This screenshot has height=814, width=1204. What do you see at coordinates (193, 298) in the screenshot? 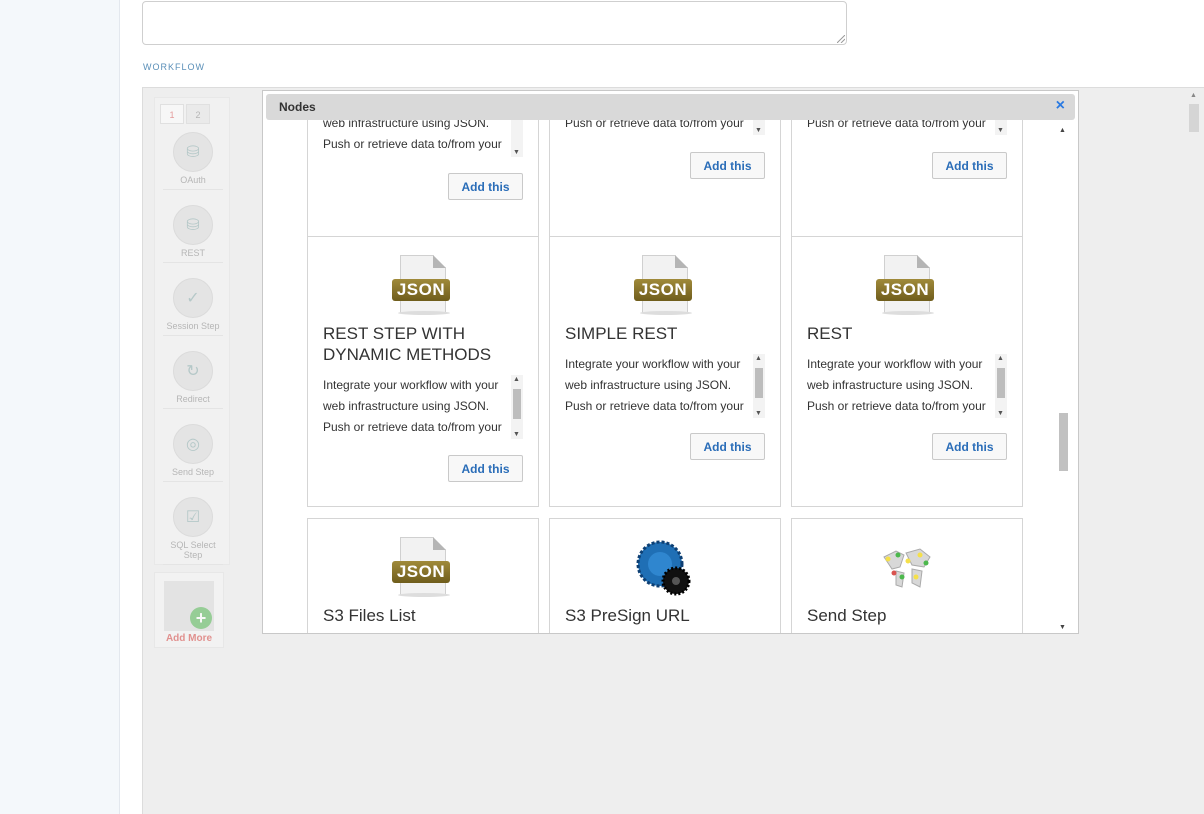
I see `check-circle-icon: ✓` at bounding box center [193, 298].